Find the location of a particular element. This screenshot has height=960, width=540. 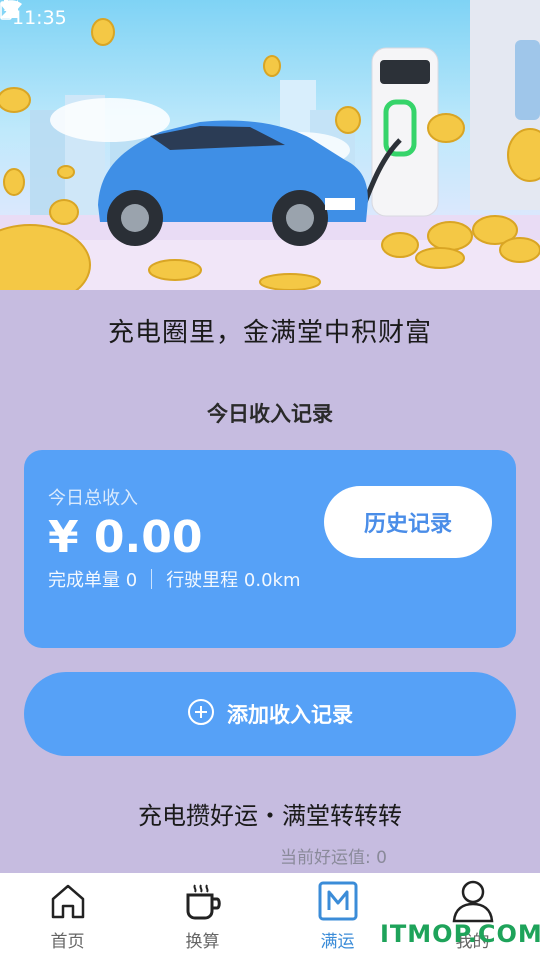

slogan: 充电圈里，金满堂中积财富 is located at coordinates (269, 333).